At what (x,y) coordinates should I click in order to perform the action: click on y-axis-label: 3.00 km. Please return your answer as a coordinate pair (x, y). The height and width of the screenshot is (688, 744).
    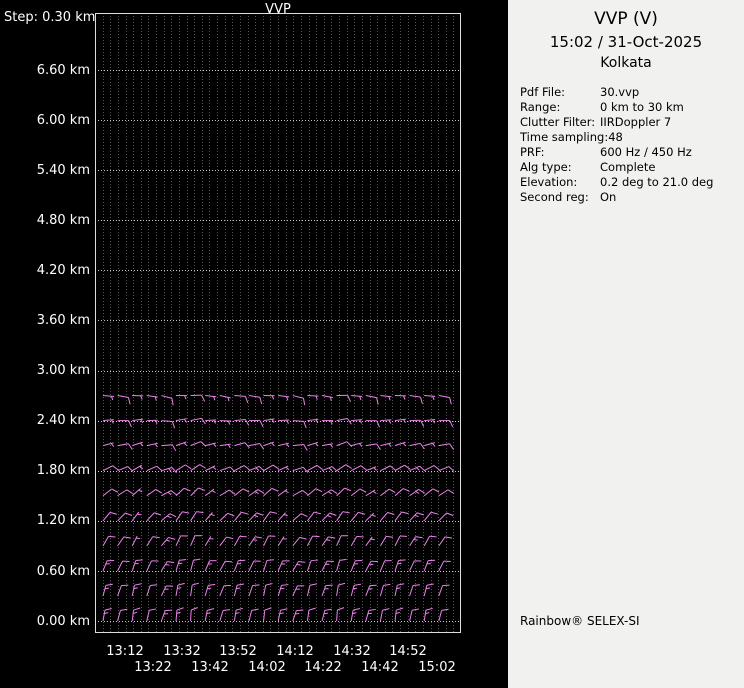
    Looking at the image, I should click on (63, 370).